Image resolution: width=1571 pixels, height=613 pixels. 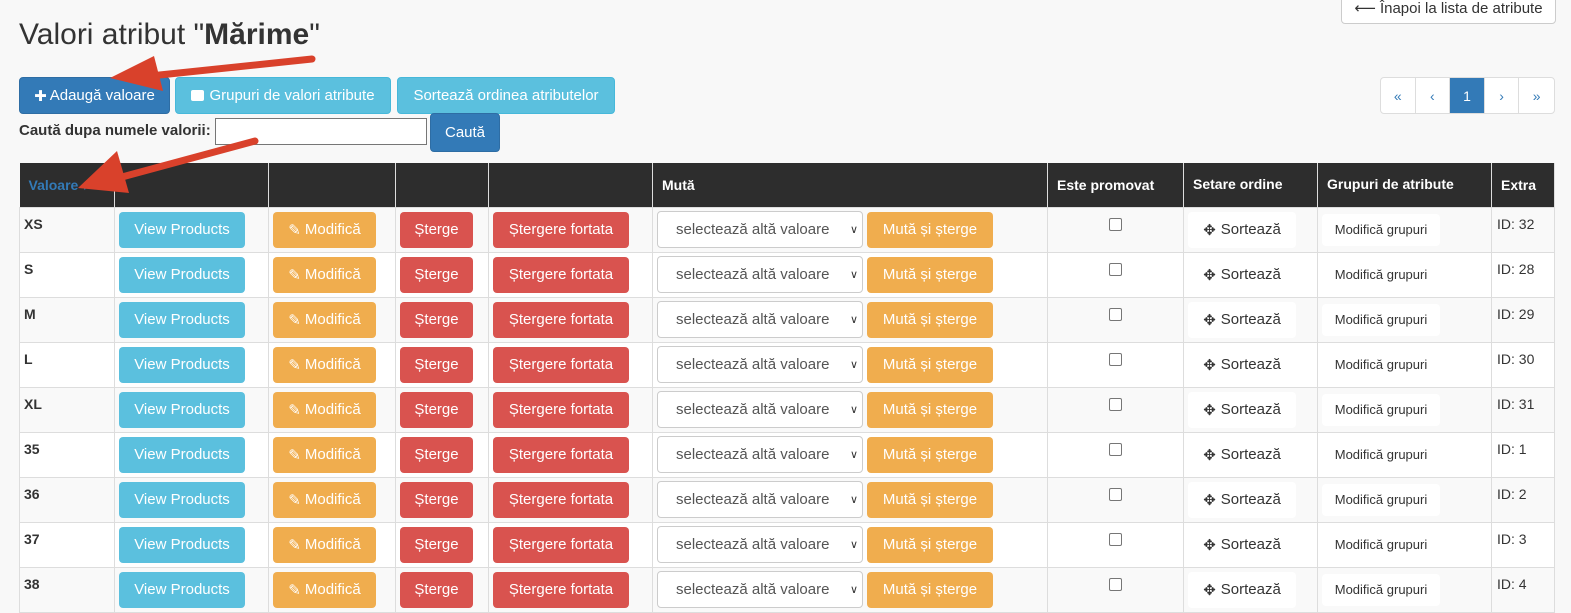 I want to click on force-delete-label: Ștergere fortata, so click(x=561, y=274).